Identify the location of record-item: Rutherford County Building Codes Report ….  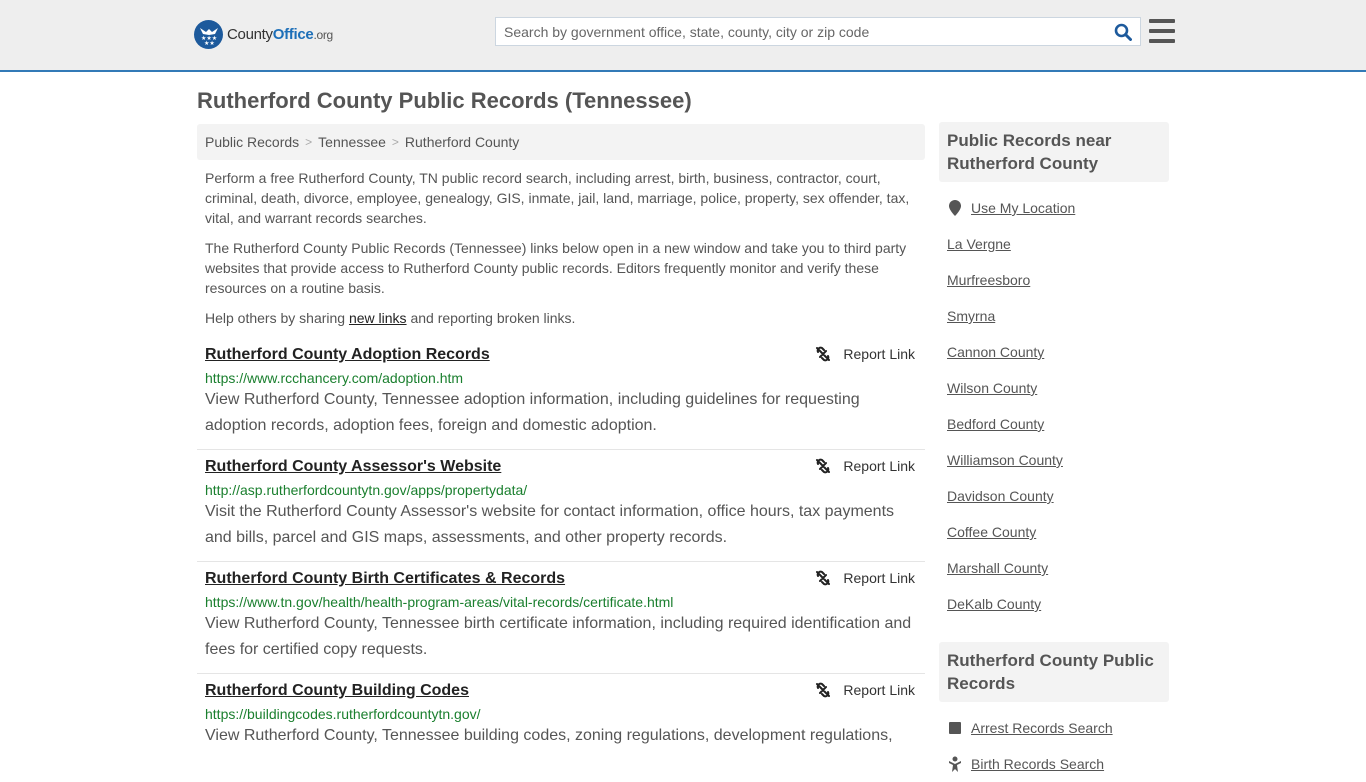
(561, 716).